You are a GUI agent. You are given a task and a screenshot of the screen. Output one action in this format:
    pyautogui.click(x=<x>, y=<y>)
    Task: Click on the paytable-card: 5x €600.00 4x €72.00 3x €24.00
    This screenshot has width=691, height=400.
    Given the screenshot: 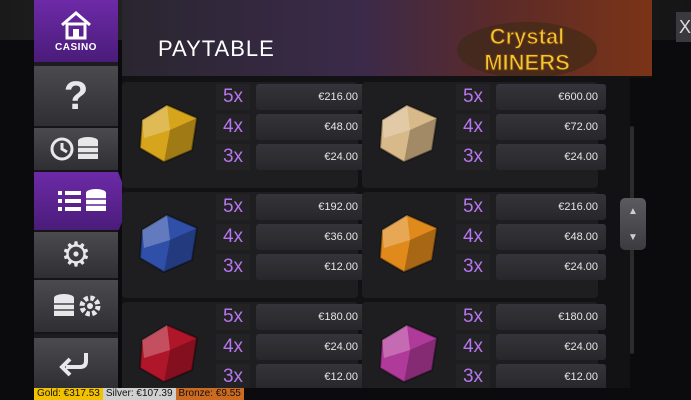 What is the action you would take?
    pyautogui.click(x=484, y=135)
    